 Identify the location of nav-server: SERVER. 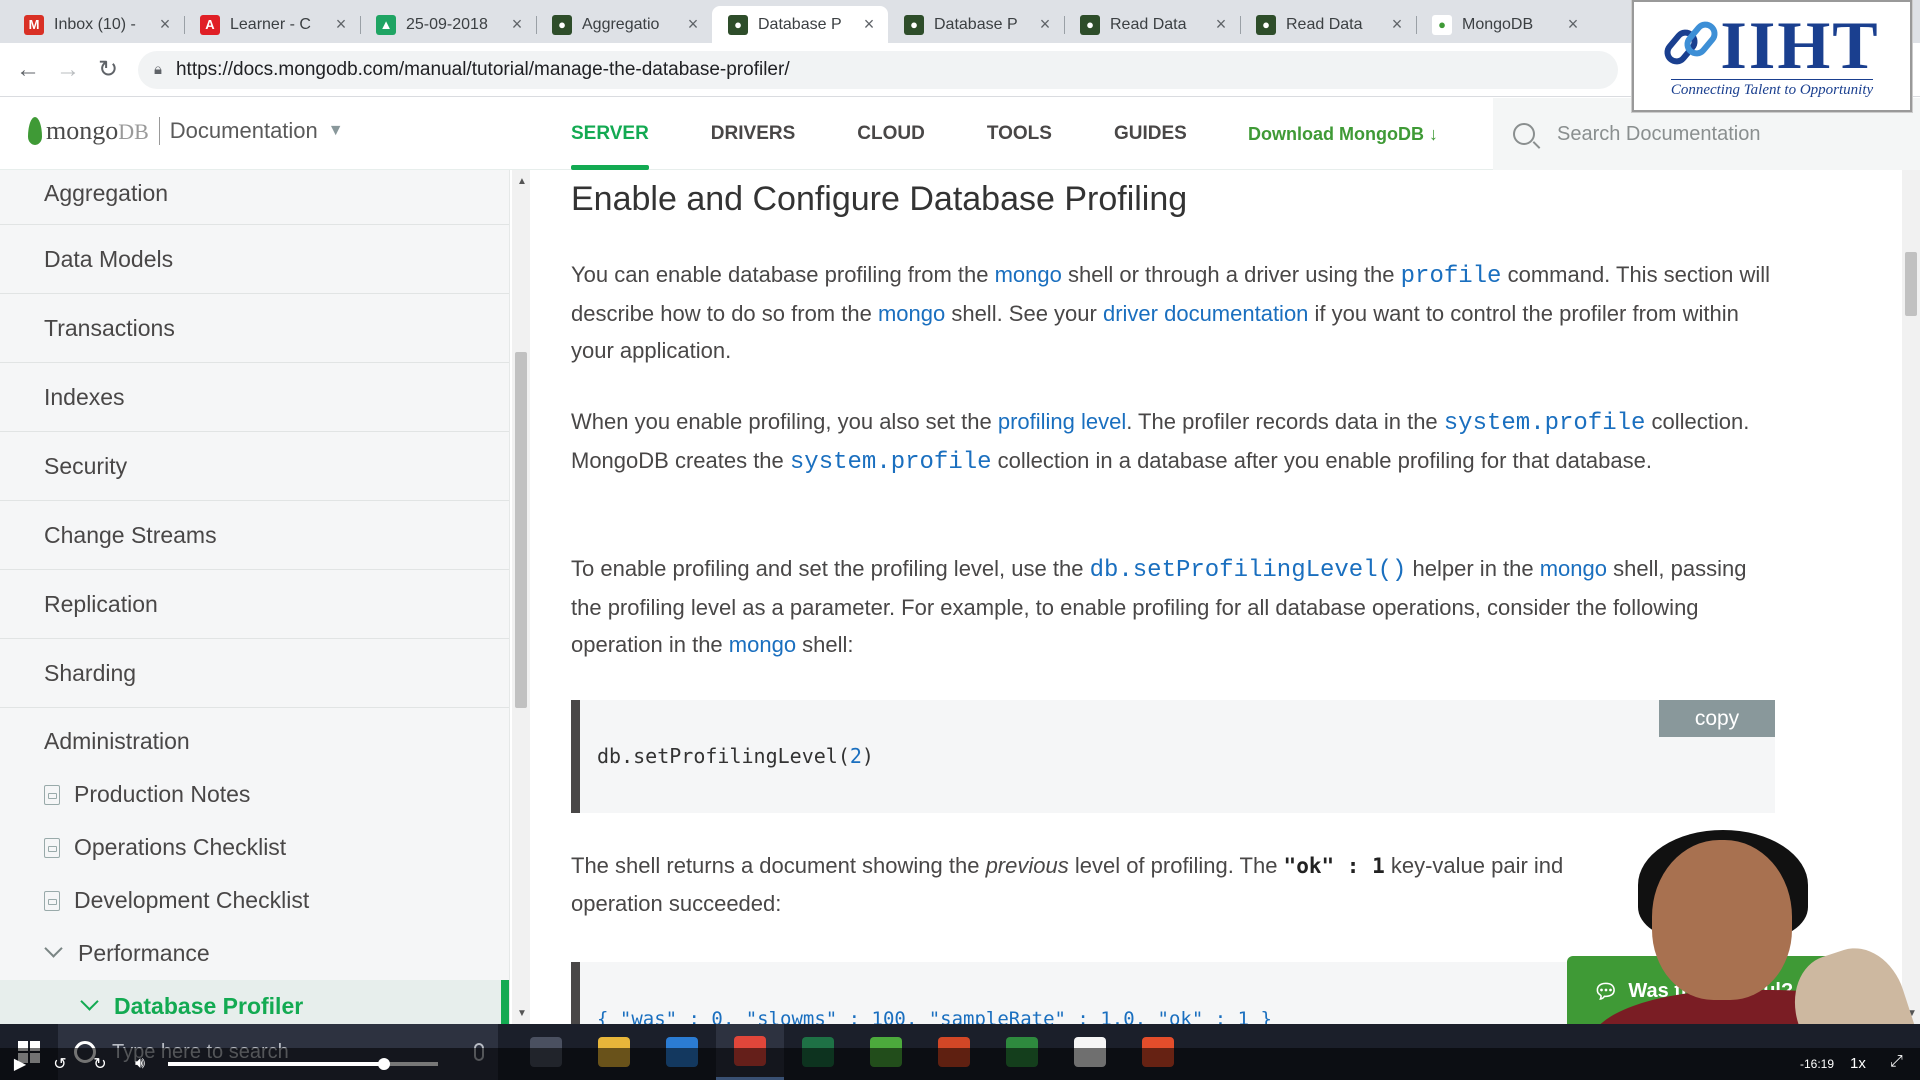
(610, 134).